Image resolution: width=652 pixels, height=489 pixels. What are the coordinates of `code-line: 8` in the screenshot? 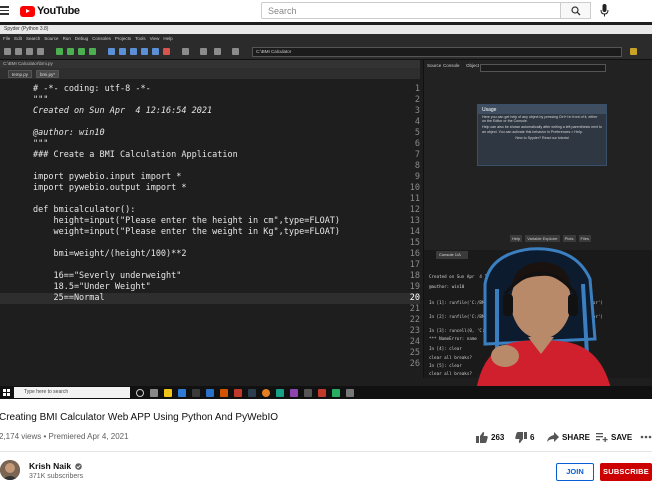 It's located at (210, 166).